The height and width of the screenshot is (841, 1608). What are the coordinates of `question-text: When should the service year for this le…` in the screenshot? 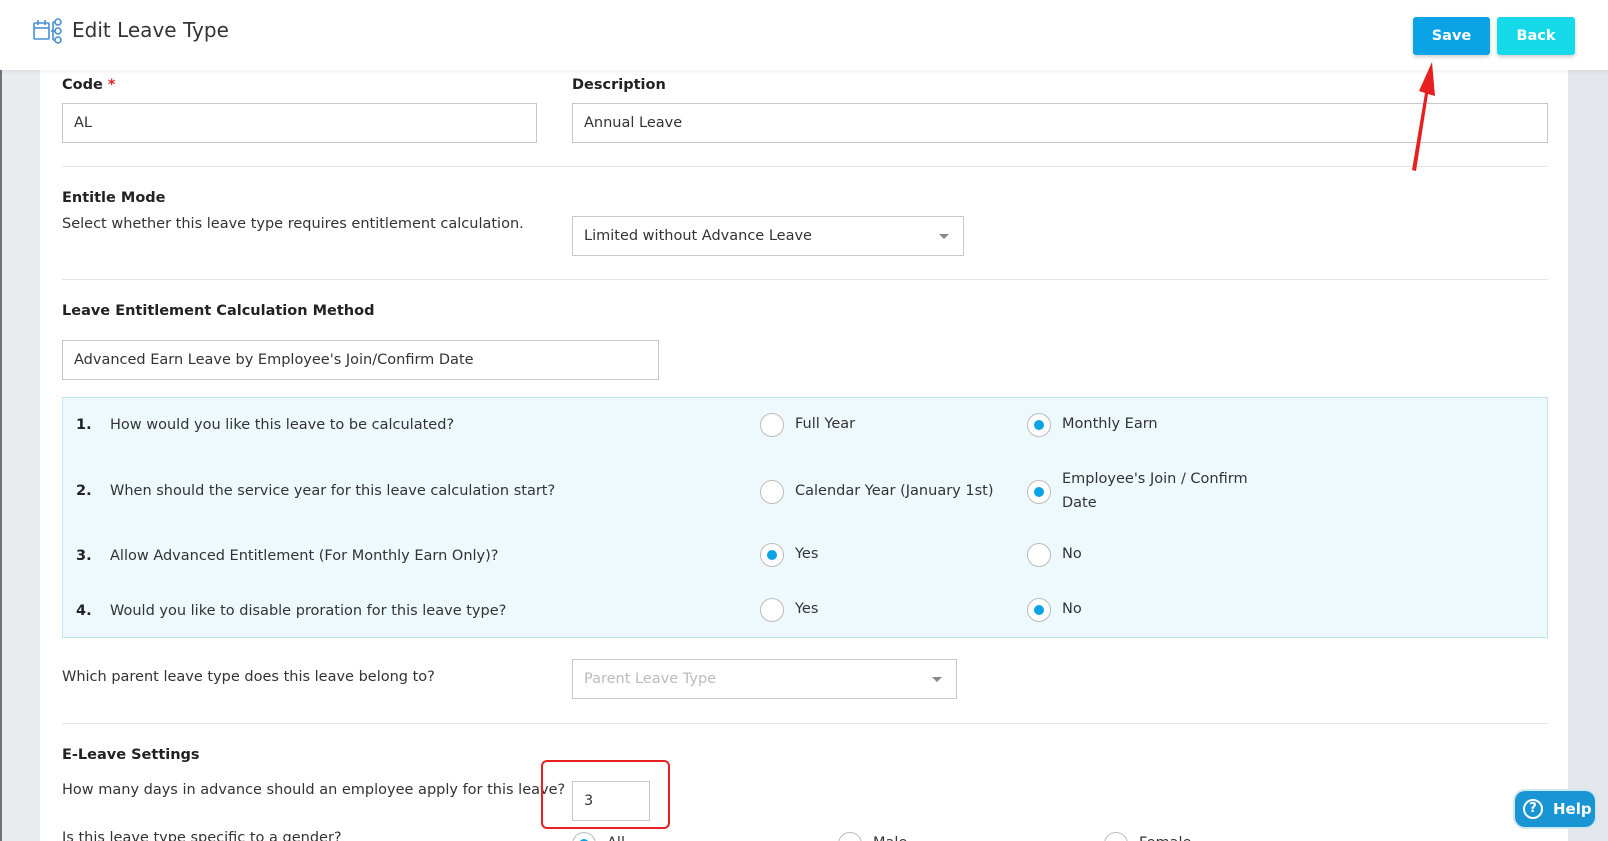 It's located at (333, 491).